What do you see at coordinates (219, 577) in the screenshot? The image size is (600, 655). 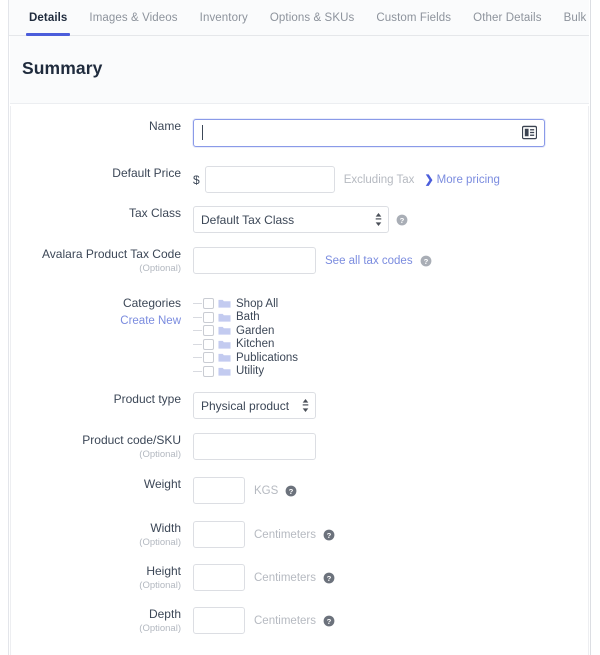 I see `height-input` at bounding box center [219, 577].